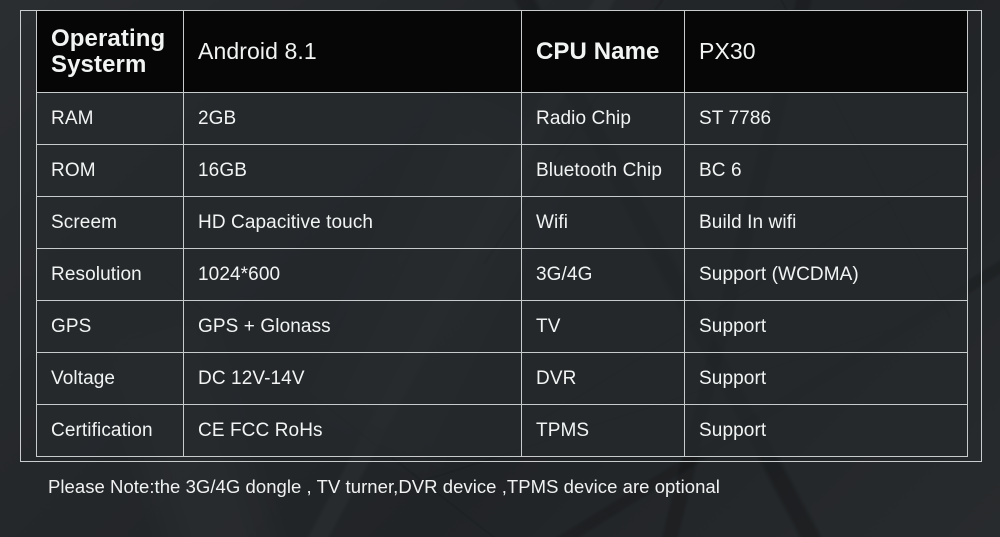  I want to click on row-label-right: TPMS, so click(603, 430).